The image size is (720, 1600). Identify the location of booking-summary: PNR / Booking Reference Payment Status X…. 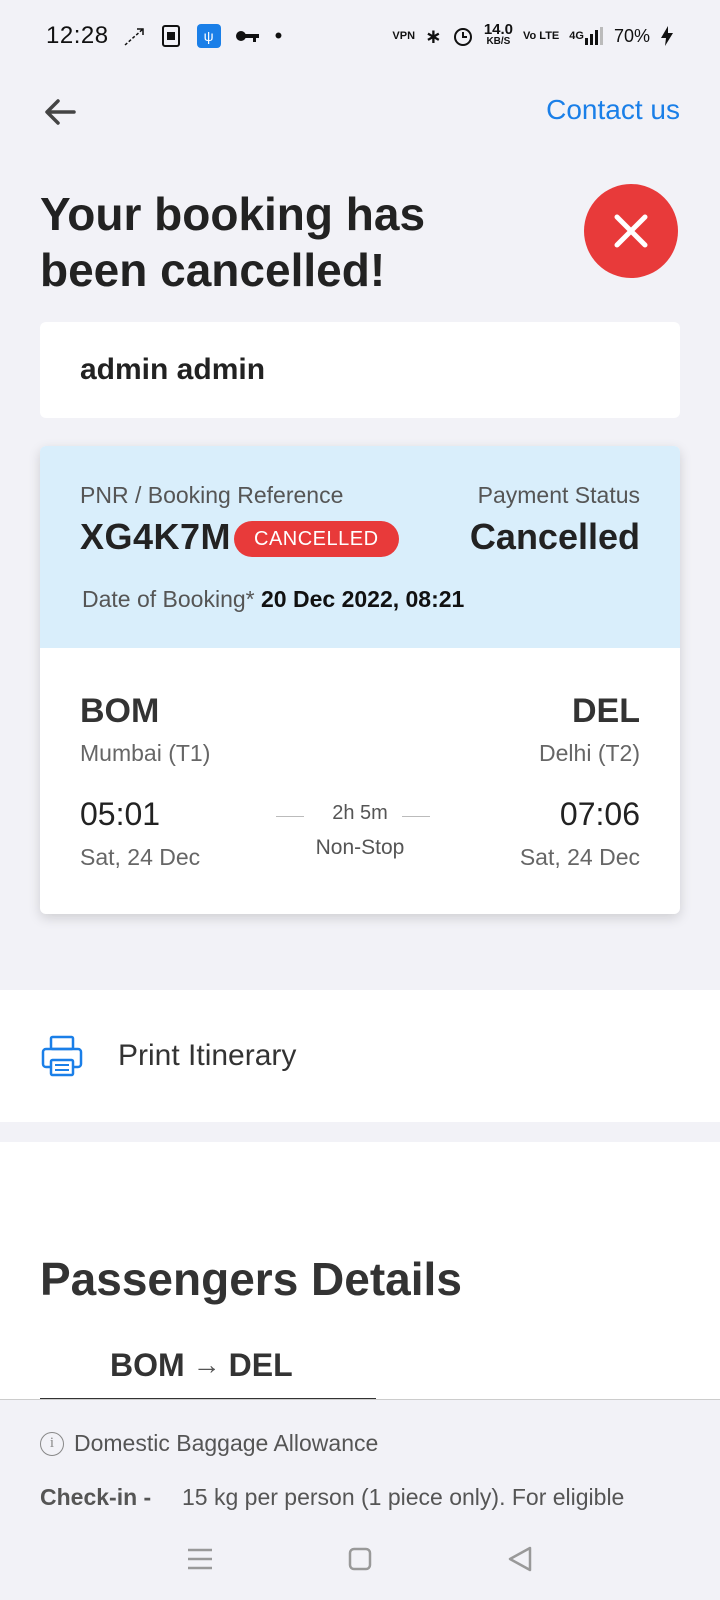
(360, 547).